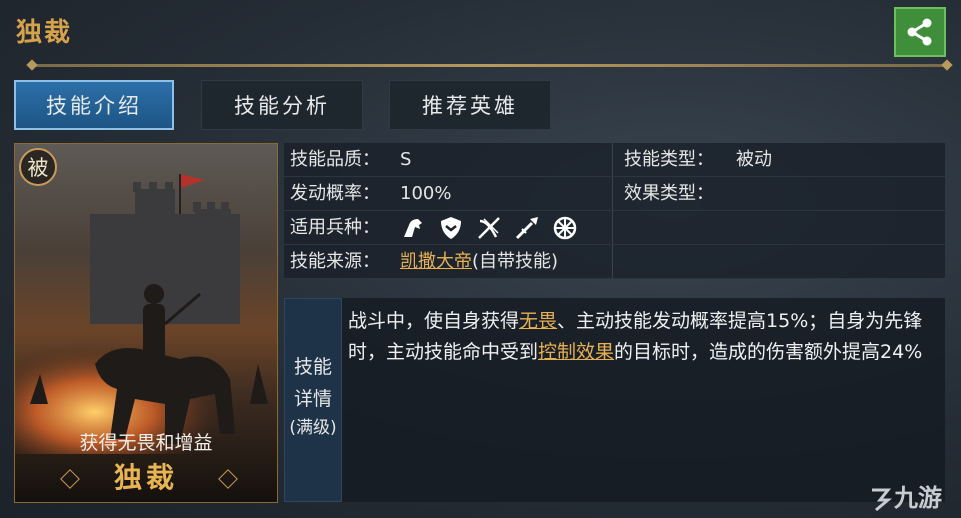  Describe the element at coordinates (614, 194) in the screenshot. I see `info-row-rate: 发动概率： 100% 效果类型：` at that location.